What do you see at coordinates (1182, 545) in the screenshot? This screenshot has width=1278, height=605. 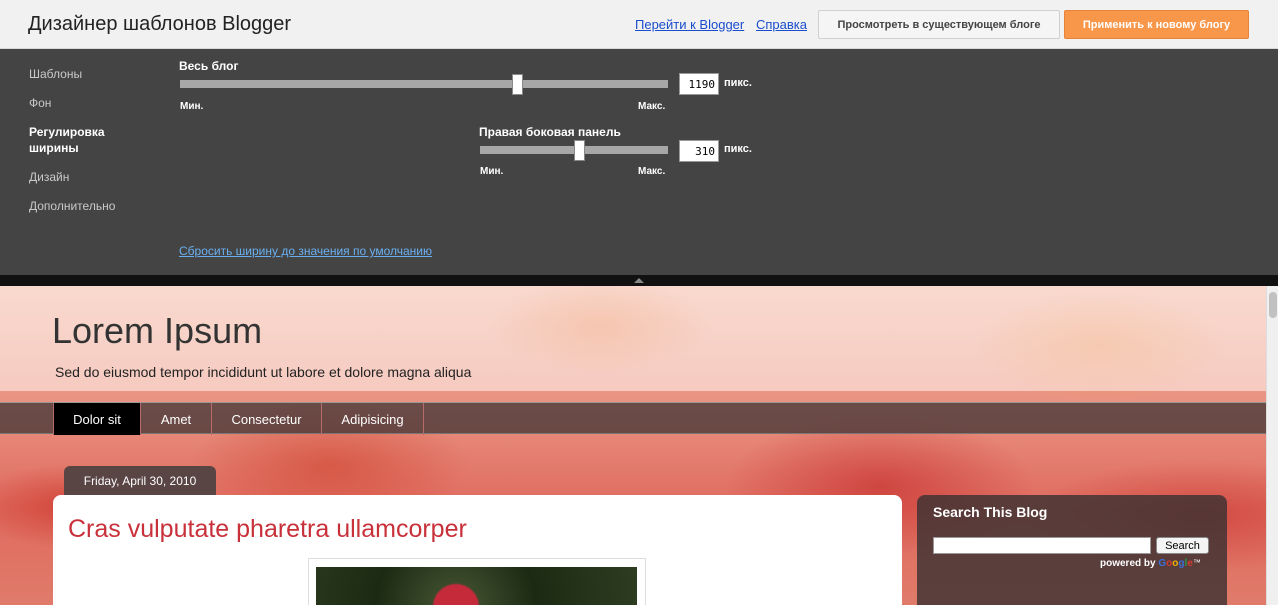 I see `blog-search-button: Search` at bounding box center [1182, 545].